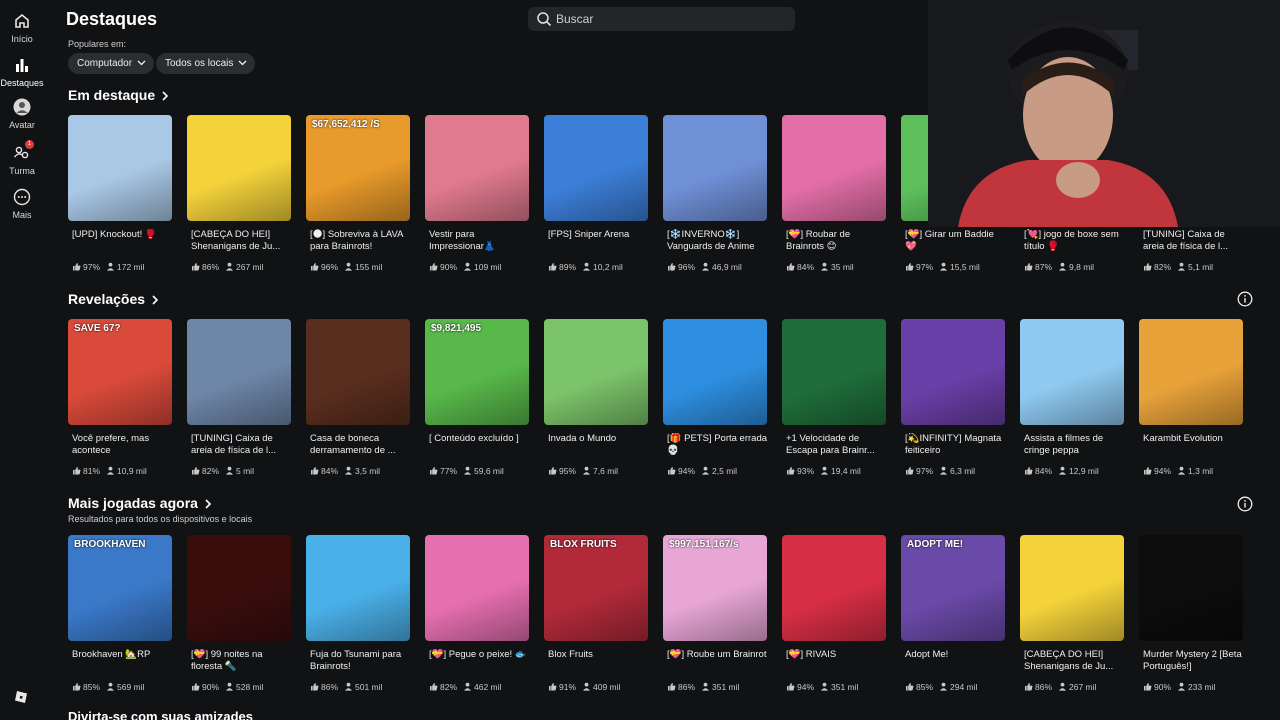  What do you see at coordinates (22, 72) in the screenshot?
I see `nav-item-charts: Destaques` at bounding box center [22, 72].